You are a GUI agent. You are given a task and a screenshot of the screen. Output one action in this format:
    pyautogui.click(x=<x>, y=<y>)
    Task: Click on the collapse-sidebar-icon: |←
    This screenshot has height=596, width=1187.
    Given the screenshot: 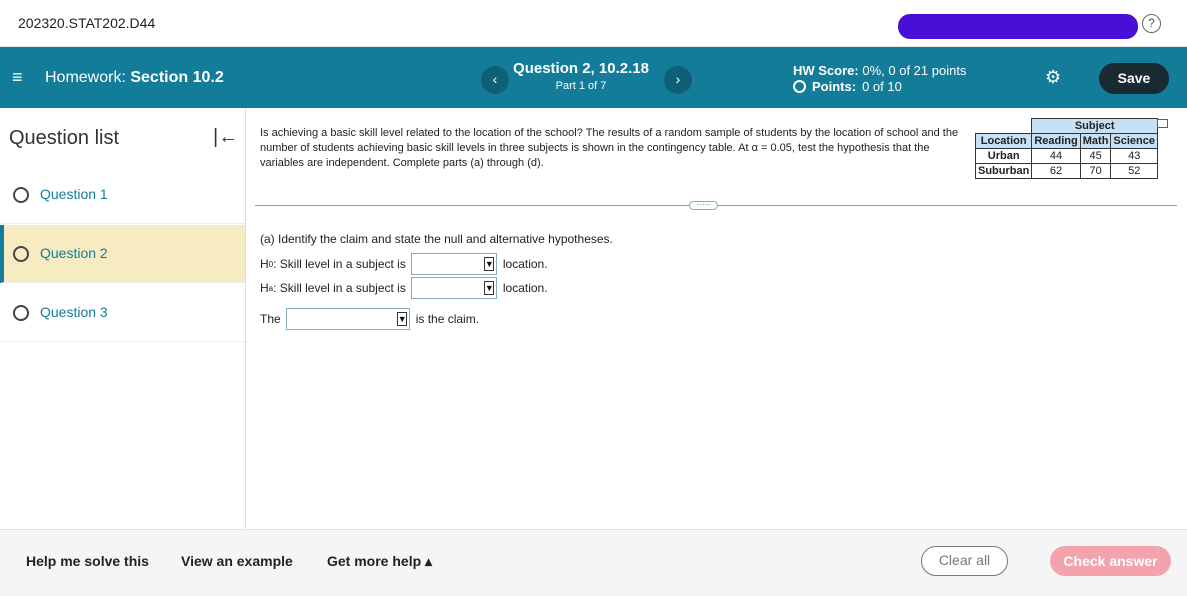 What is the action you would take?
    pyautogui.click(x=225, y=137)
    